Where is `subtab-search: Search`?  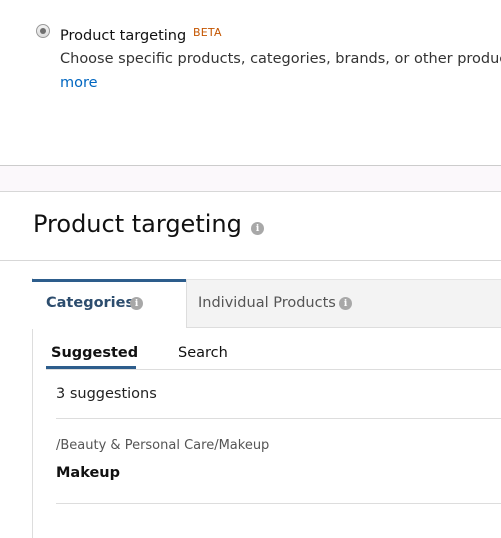
subtab-search: Search is located at coordinates (203, 353).